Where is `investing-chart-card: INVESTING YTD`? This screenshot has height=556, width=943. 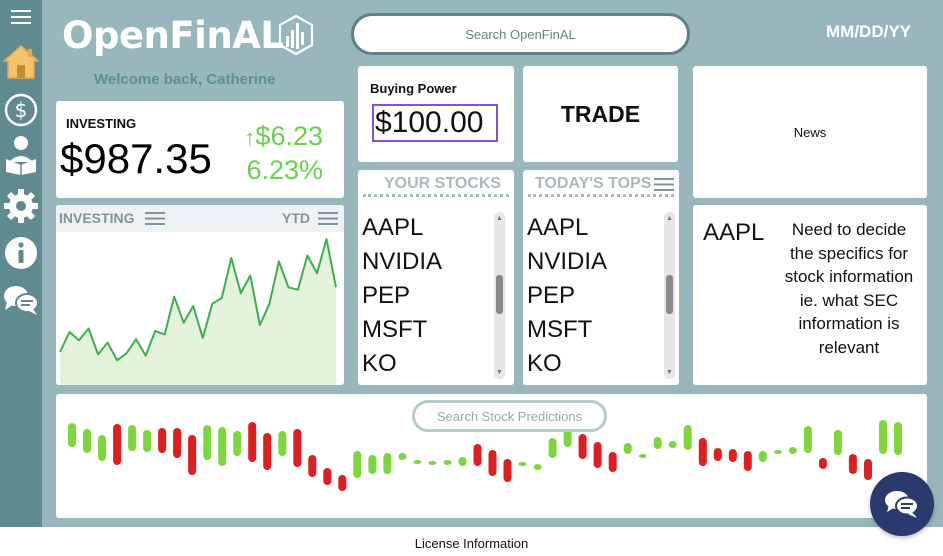
investing-chart-card: INVESTING YTD is located at coordinates (200, 295).